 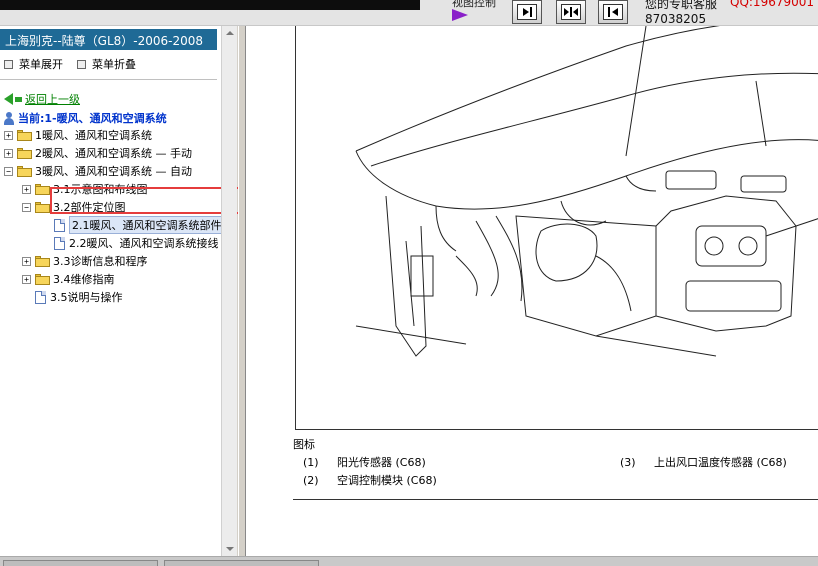 I want to click on tree-item-label: 3.5说明与操作, so click(x=86, y=297).